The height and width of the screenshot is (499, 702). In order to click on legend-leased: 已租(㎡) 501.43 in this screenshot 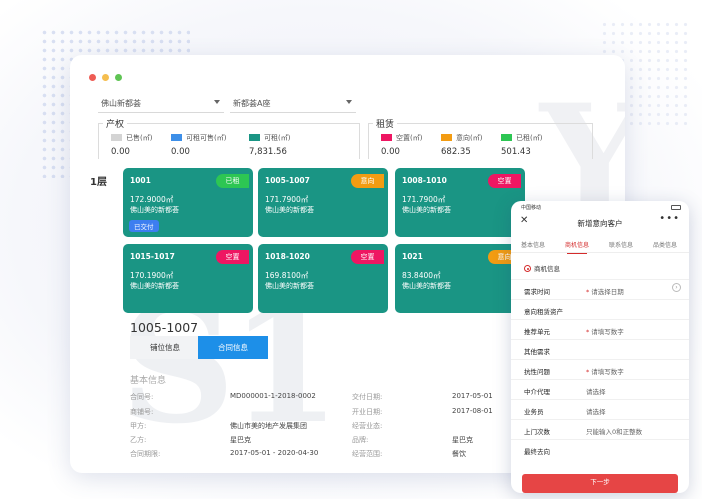, I will do `click(521, 145)`.